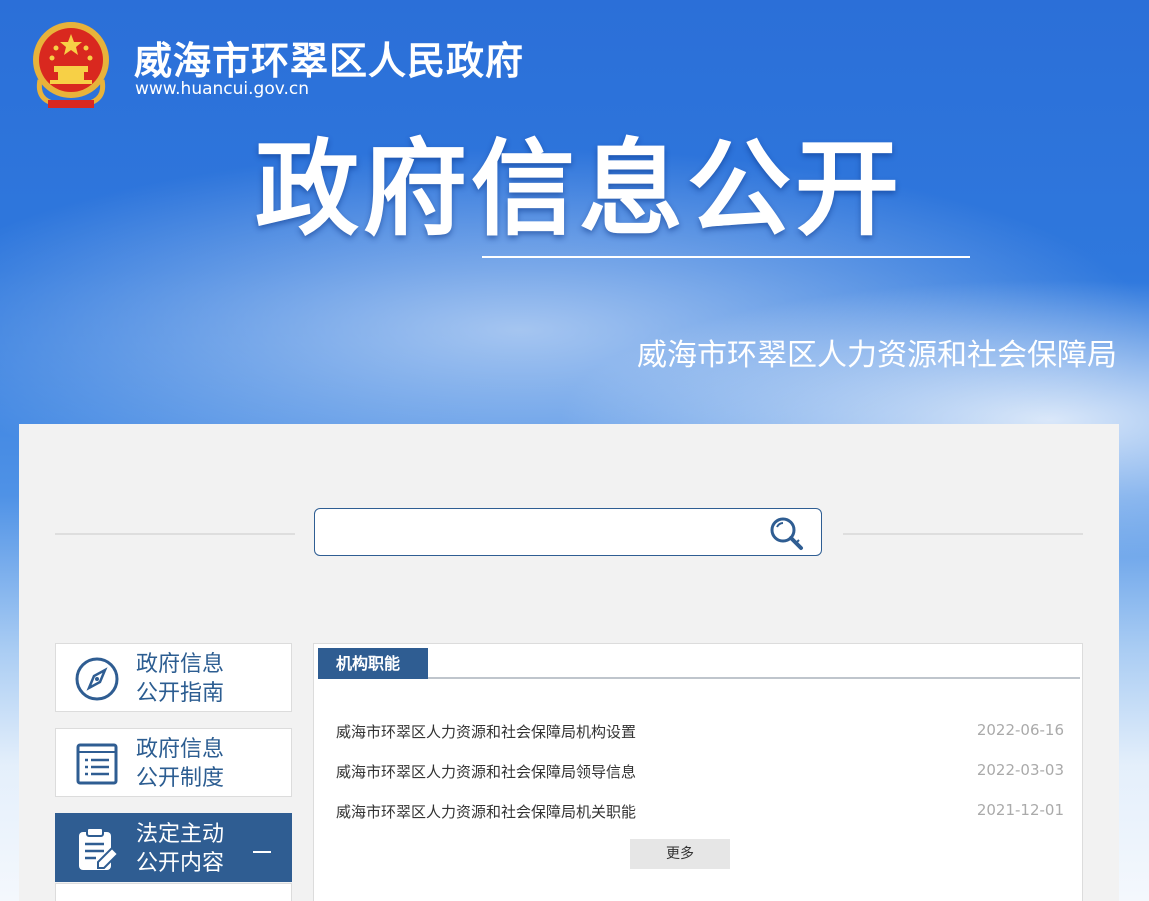 The image size is (1149, 901). I want to click on site-title: 威海市环翠区人民政府, so click(329, 57).